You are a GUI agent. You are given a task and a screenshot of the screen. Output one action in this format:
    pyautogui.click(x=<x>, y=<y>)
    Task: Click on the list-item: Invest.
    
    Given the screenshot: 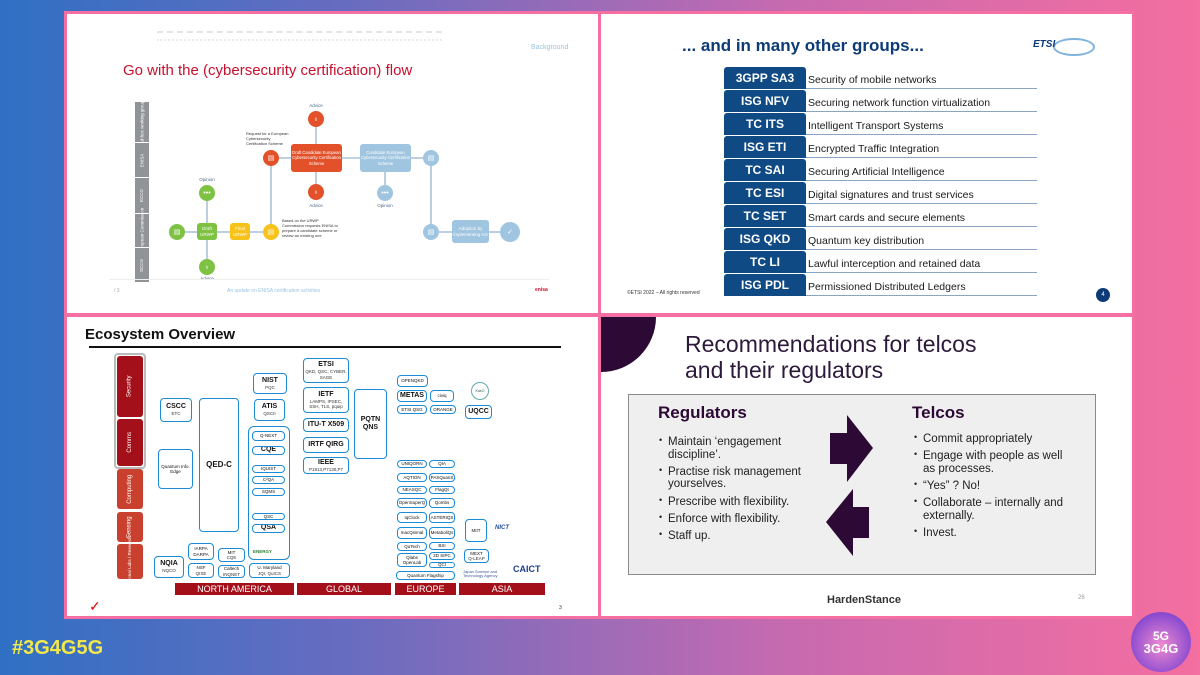 What is the action you would take?
    pyautogui.click(x=989, y=533)
    